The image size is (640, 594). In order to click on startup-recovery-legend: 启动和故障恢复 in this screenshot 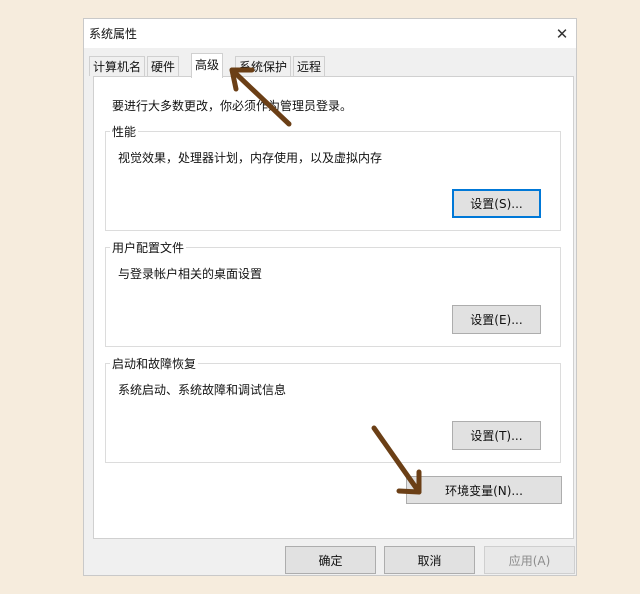, I will do `click(154, 363)`.